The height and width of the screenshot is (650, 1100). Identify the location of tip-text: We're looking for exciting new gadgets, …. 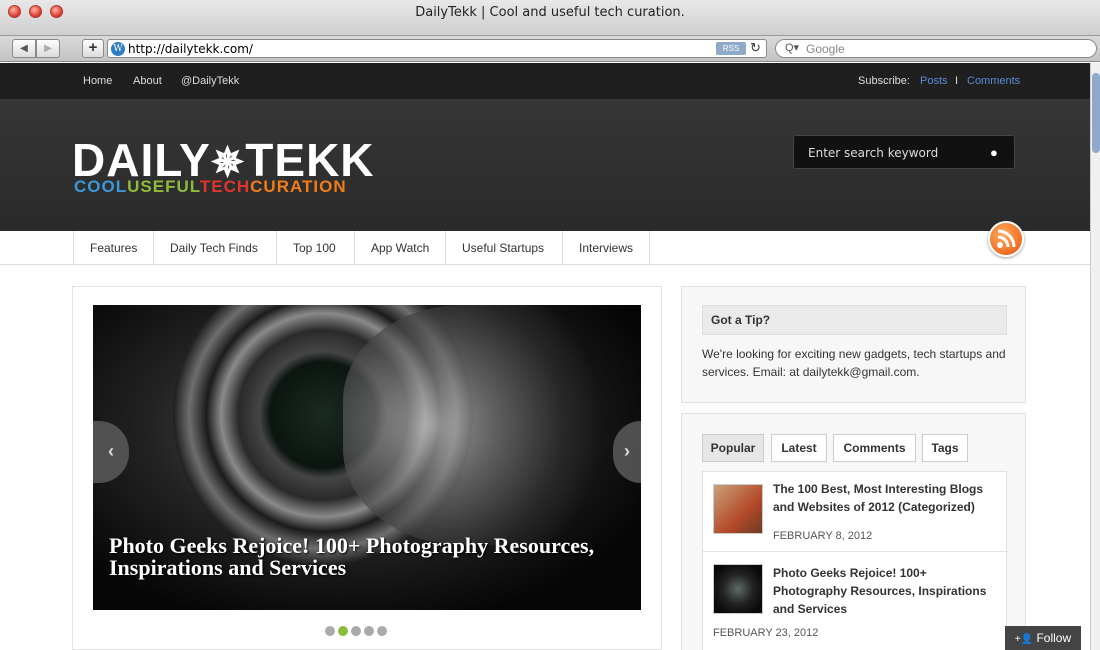
(854, 363).